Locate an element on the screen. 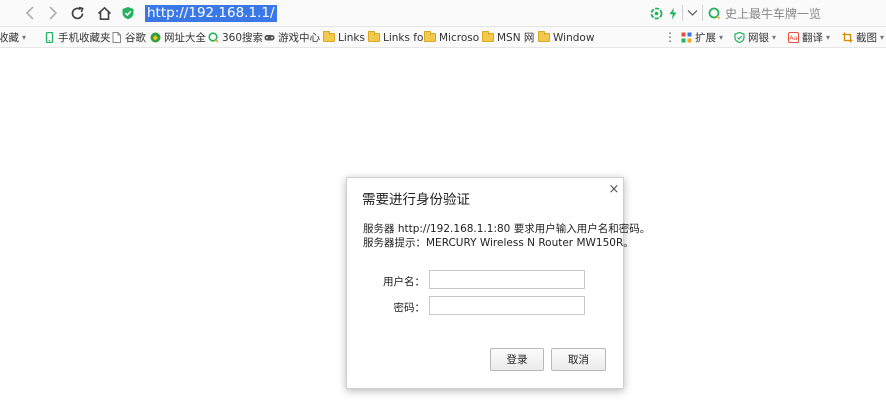 Image resolution: width=886 pixels, height=400 pixels. bookmark-microsoft: Microso is located at coordinates (451, 37).